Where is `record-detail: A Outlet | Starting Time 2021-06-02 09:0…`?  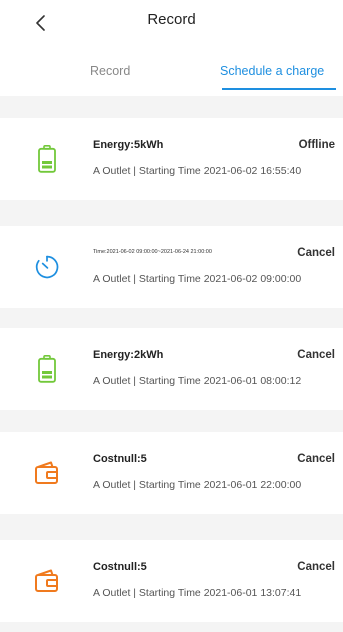
record-detail: A Outlet | Starting Time 2021-06-02 09:0… is located at coordinates (197, 279).